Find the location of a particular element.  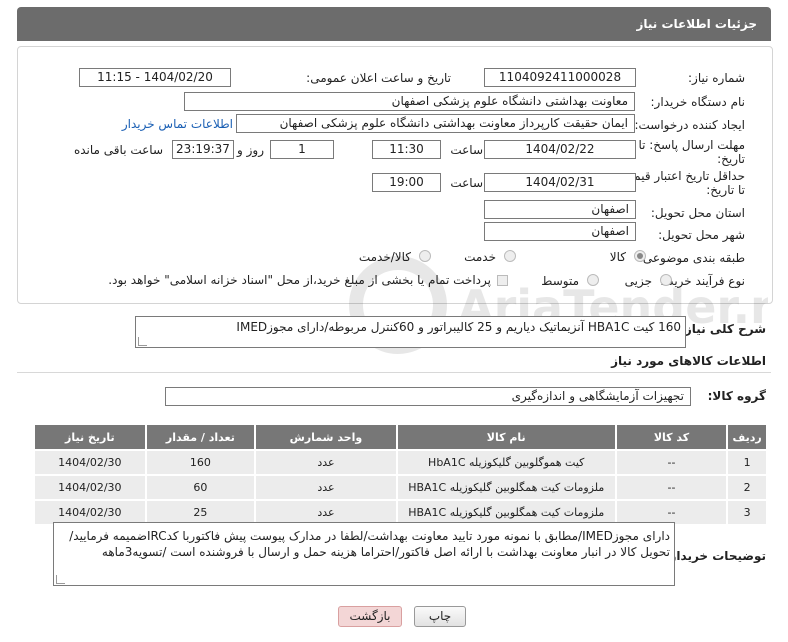

remaining-time-field: 23:19:37 is located at coordinates (203, 149).